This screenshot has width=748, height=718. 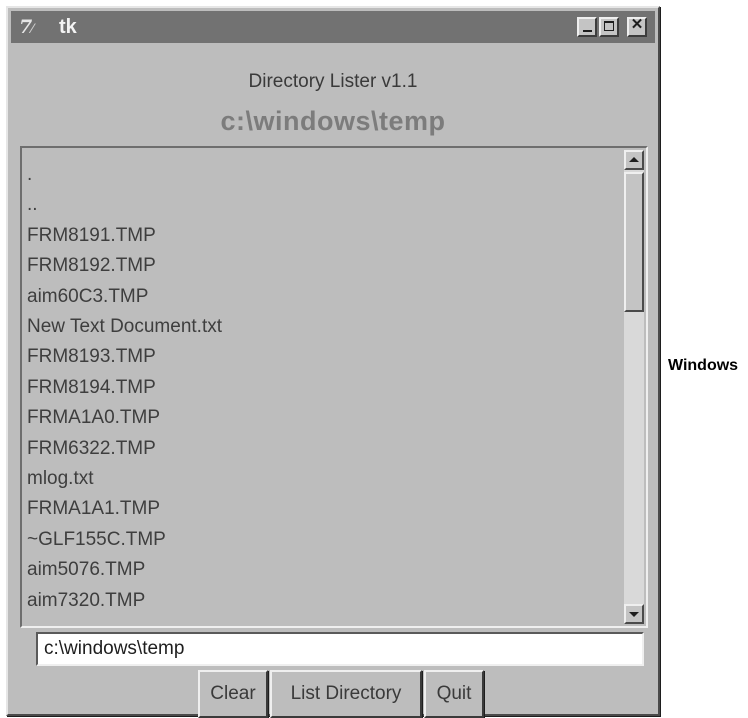 What do you see at coordinates (307, 479) in the screenshot?
I see `file-list-item: mlog.txt` at bounding box center [307, 479].